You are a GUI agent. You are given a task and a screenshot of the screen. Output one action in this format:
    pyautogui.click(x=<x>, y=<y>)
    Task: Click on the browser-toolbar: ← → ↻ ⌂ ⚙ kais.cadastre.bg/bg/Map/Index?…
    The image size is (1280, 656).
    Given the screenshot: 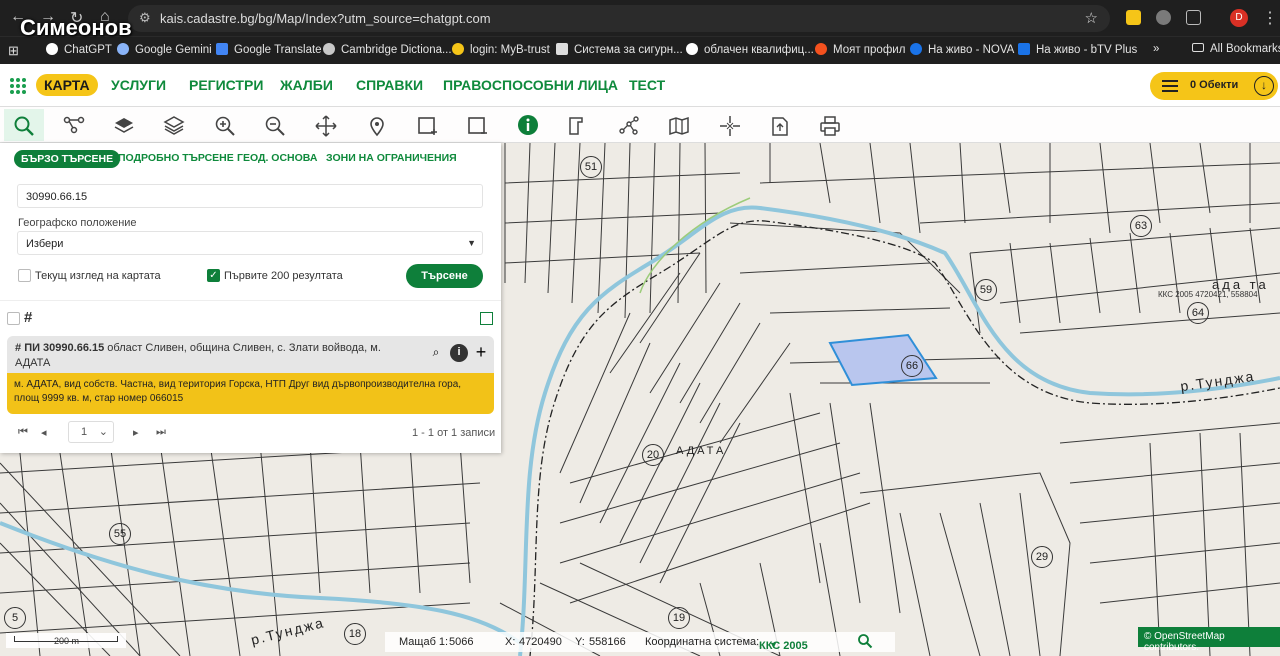 What is the action you would take?
    pyautogui.click(x=640, y=18)
    